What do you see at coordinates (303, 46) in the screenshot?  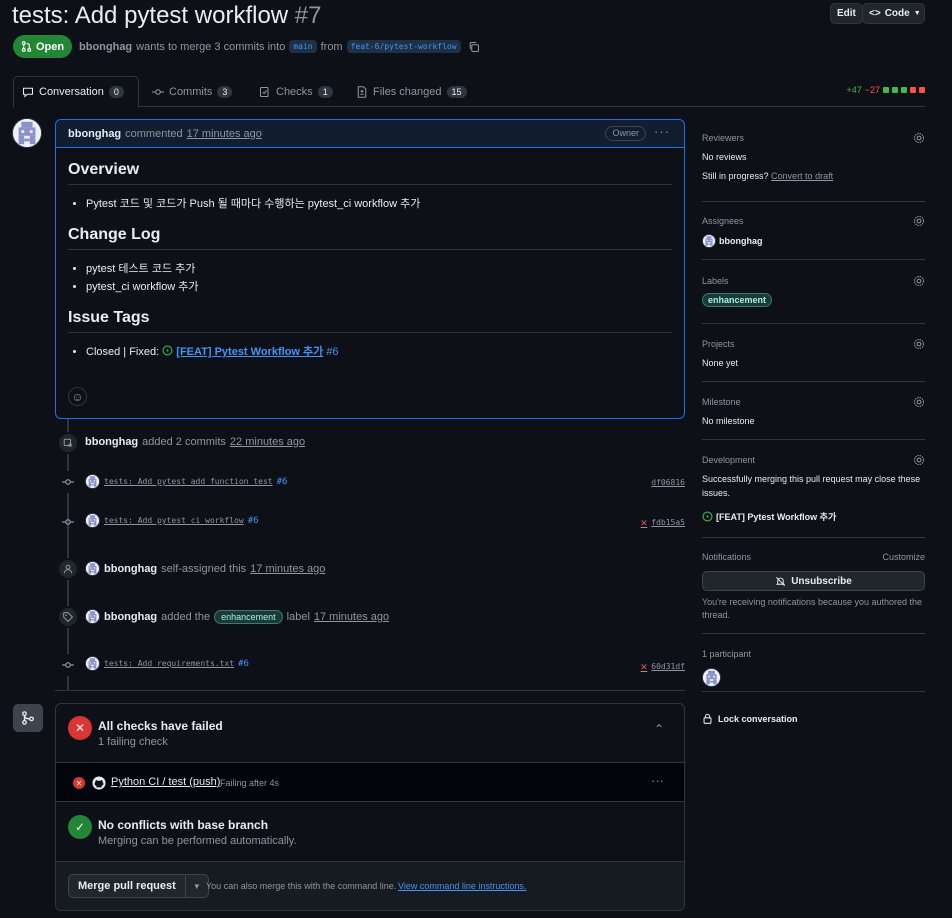 I see `base-branch: main` at bounding box center [303, 46].